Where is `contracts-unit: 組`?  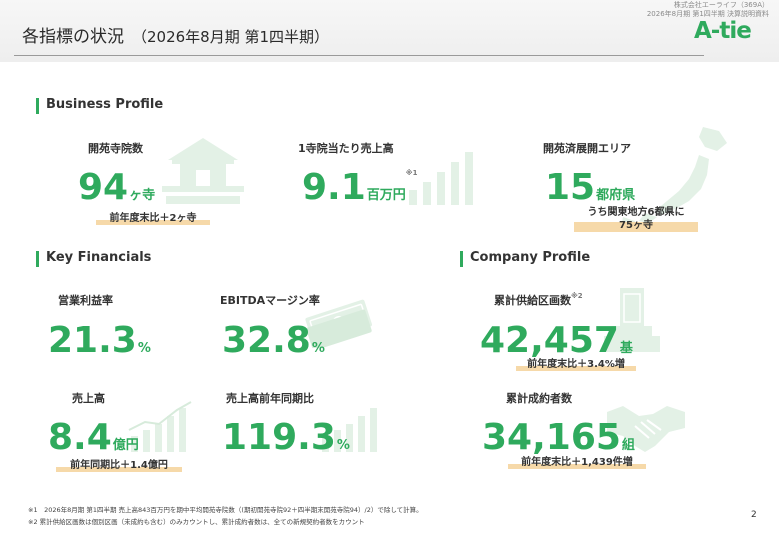
contracts-unit: 組 is located at coordinates (628, 445).